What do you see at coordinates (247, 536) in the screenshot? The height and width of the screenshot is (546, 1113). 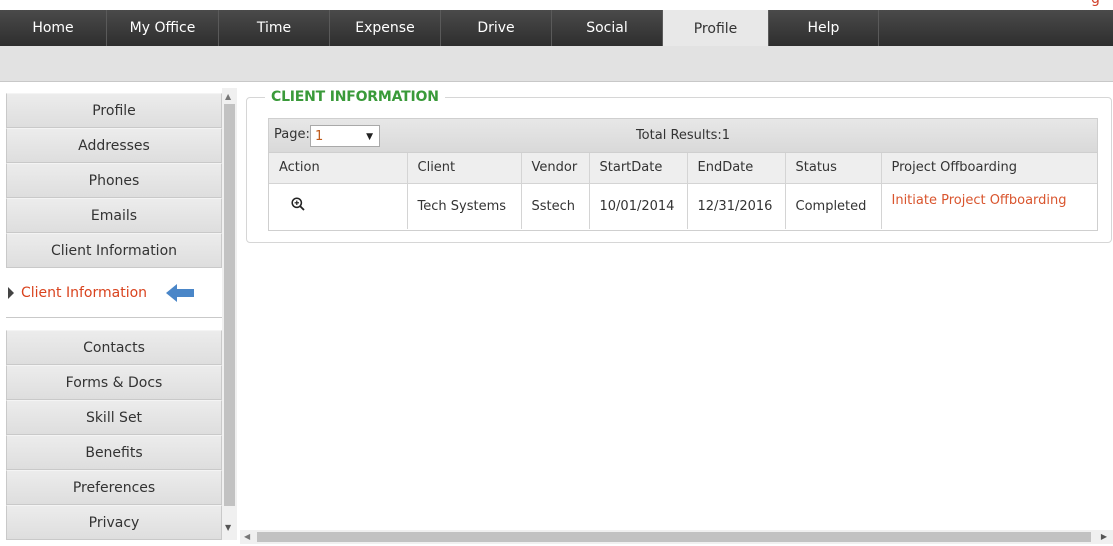 I see `scroll-left-icon: ◀` at bounding box center [247, 536].